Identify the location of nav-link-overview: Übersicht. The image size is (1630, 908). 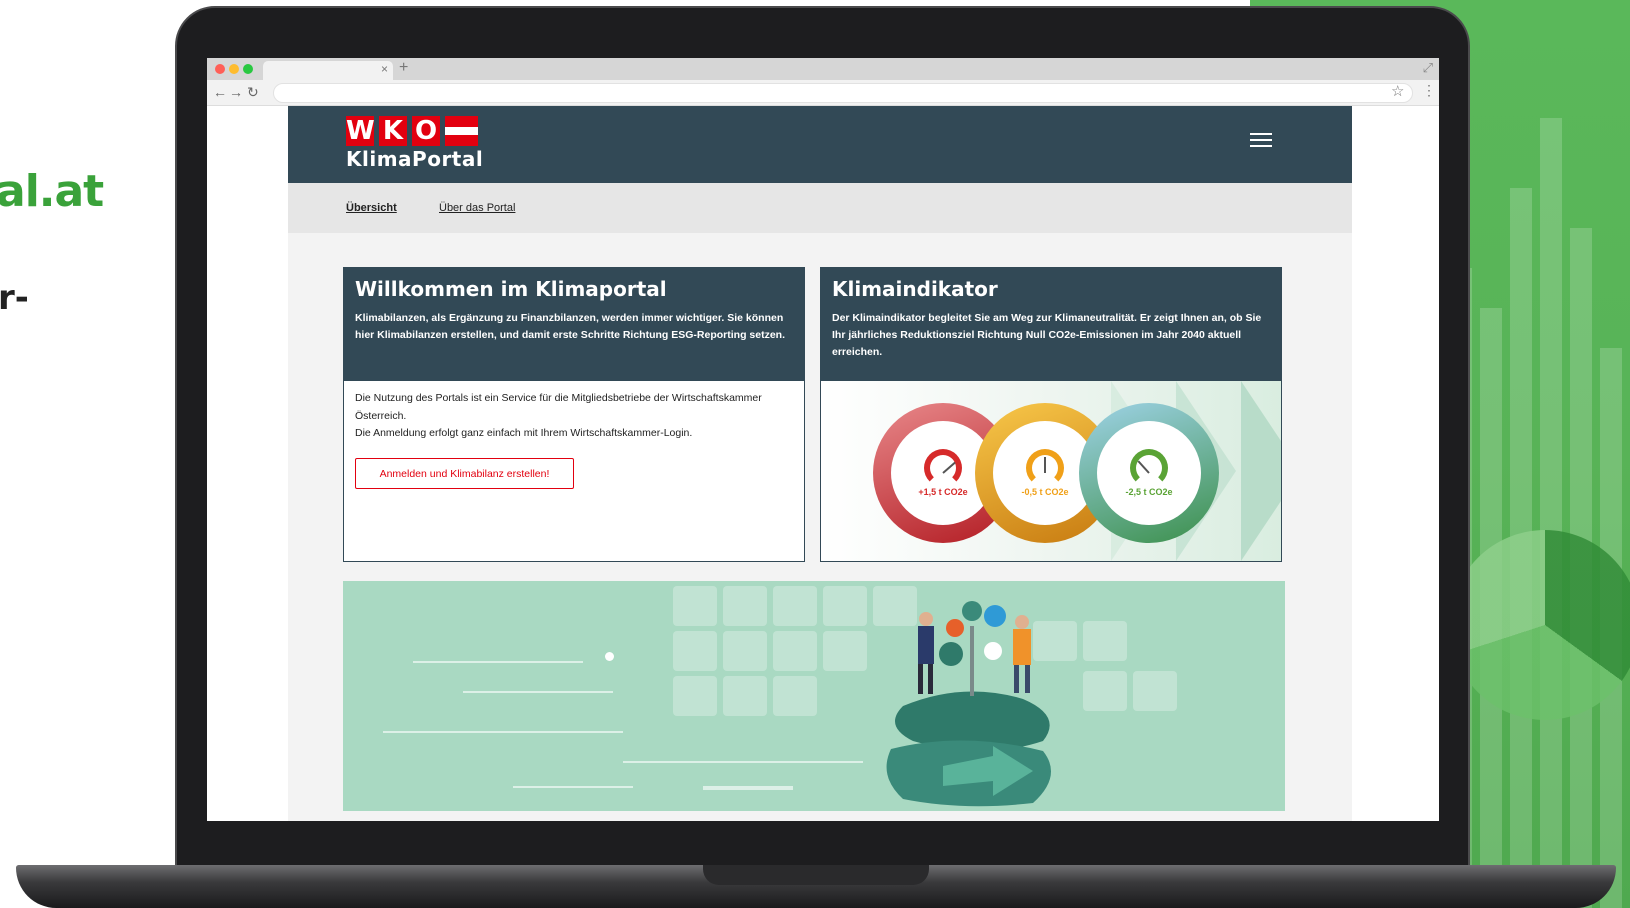
(371, 208).